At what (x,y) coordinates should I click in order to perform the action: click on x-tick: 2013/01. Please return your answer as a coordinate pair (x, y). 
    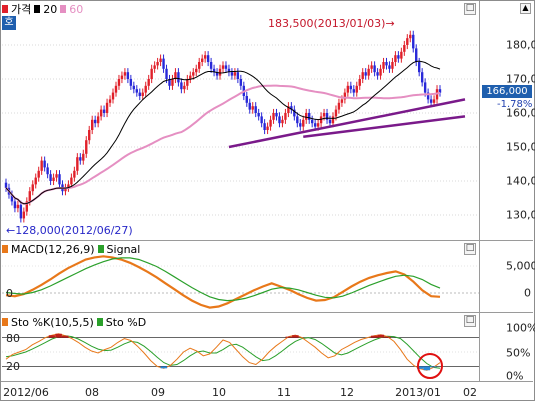
    Looking at the image, I should click on (418, 392).